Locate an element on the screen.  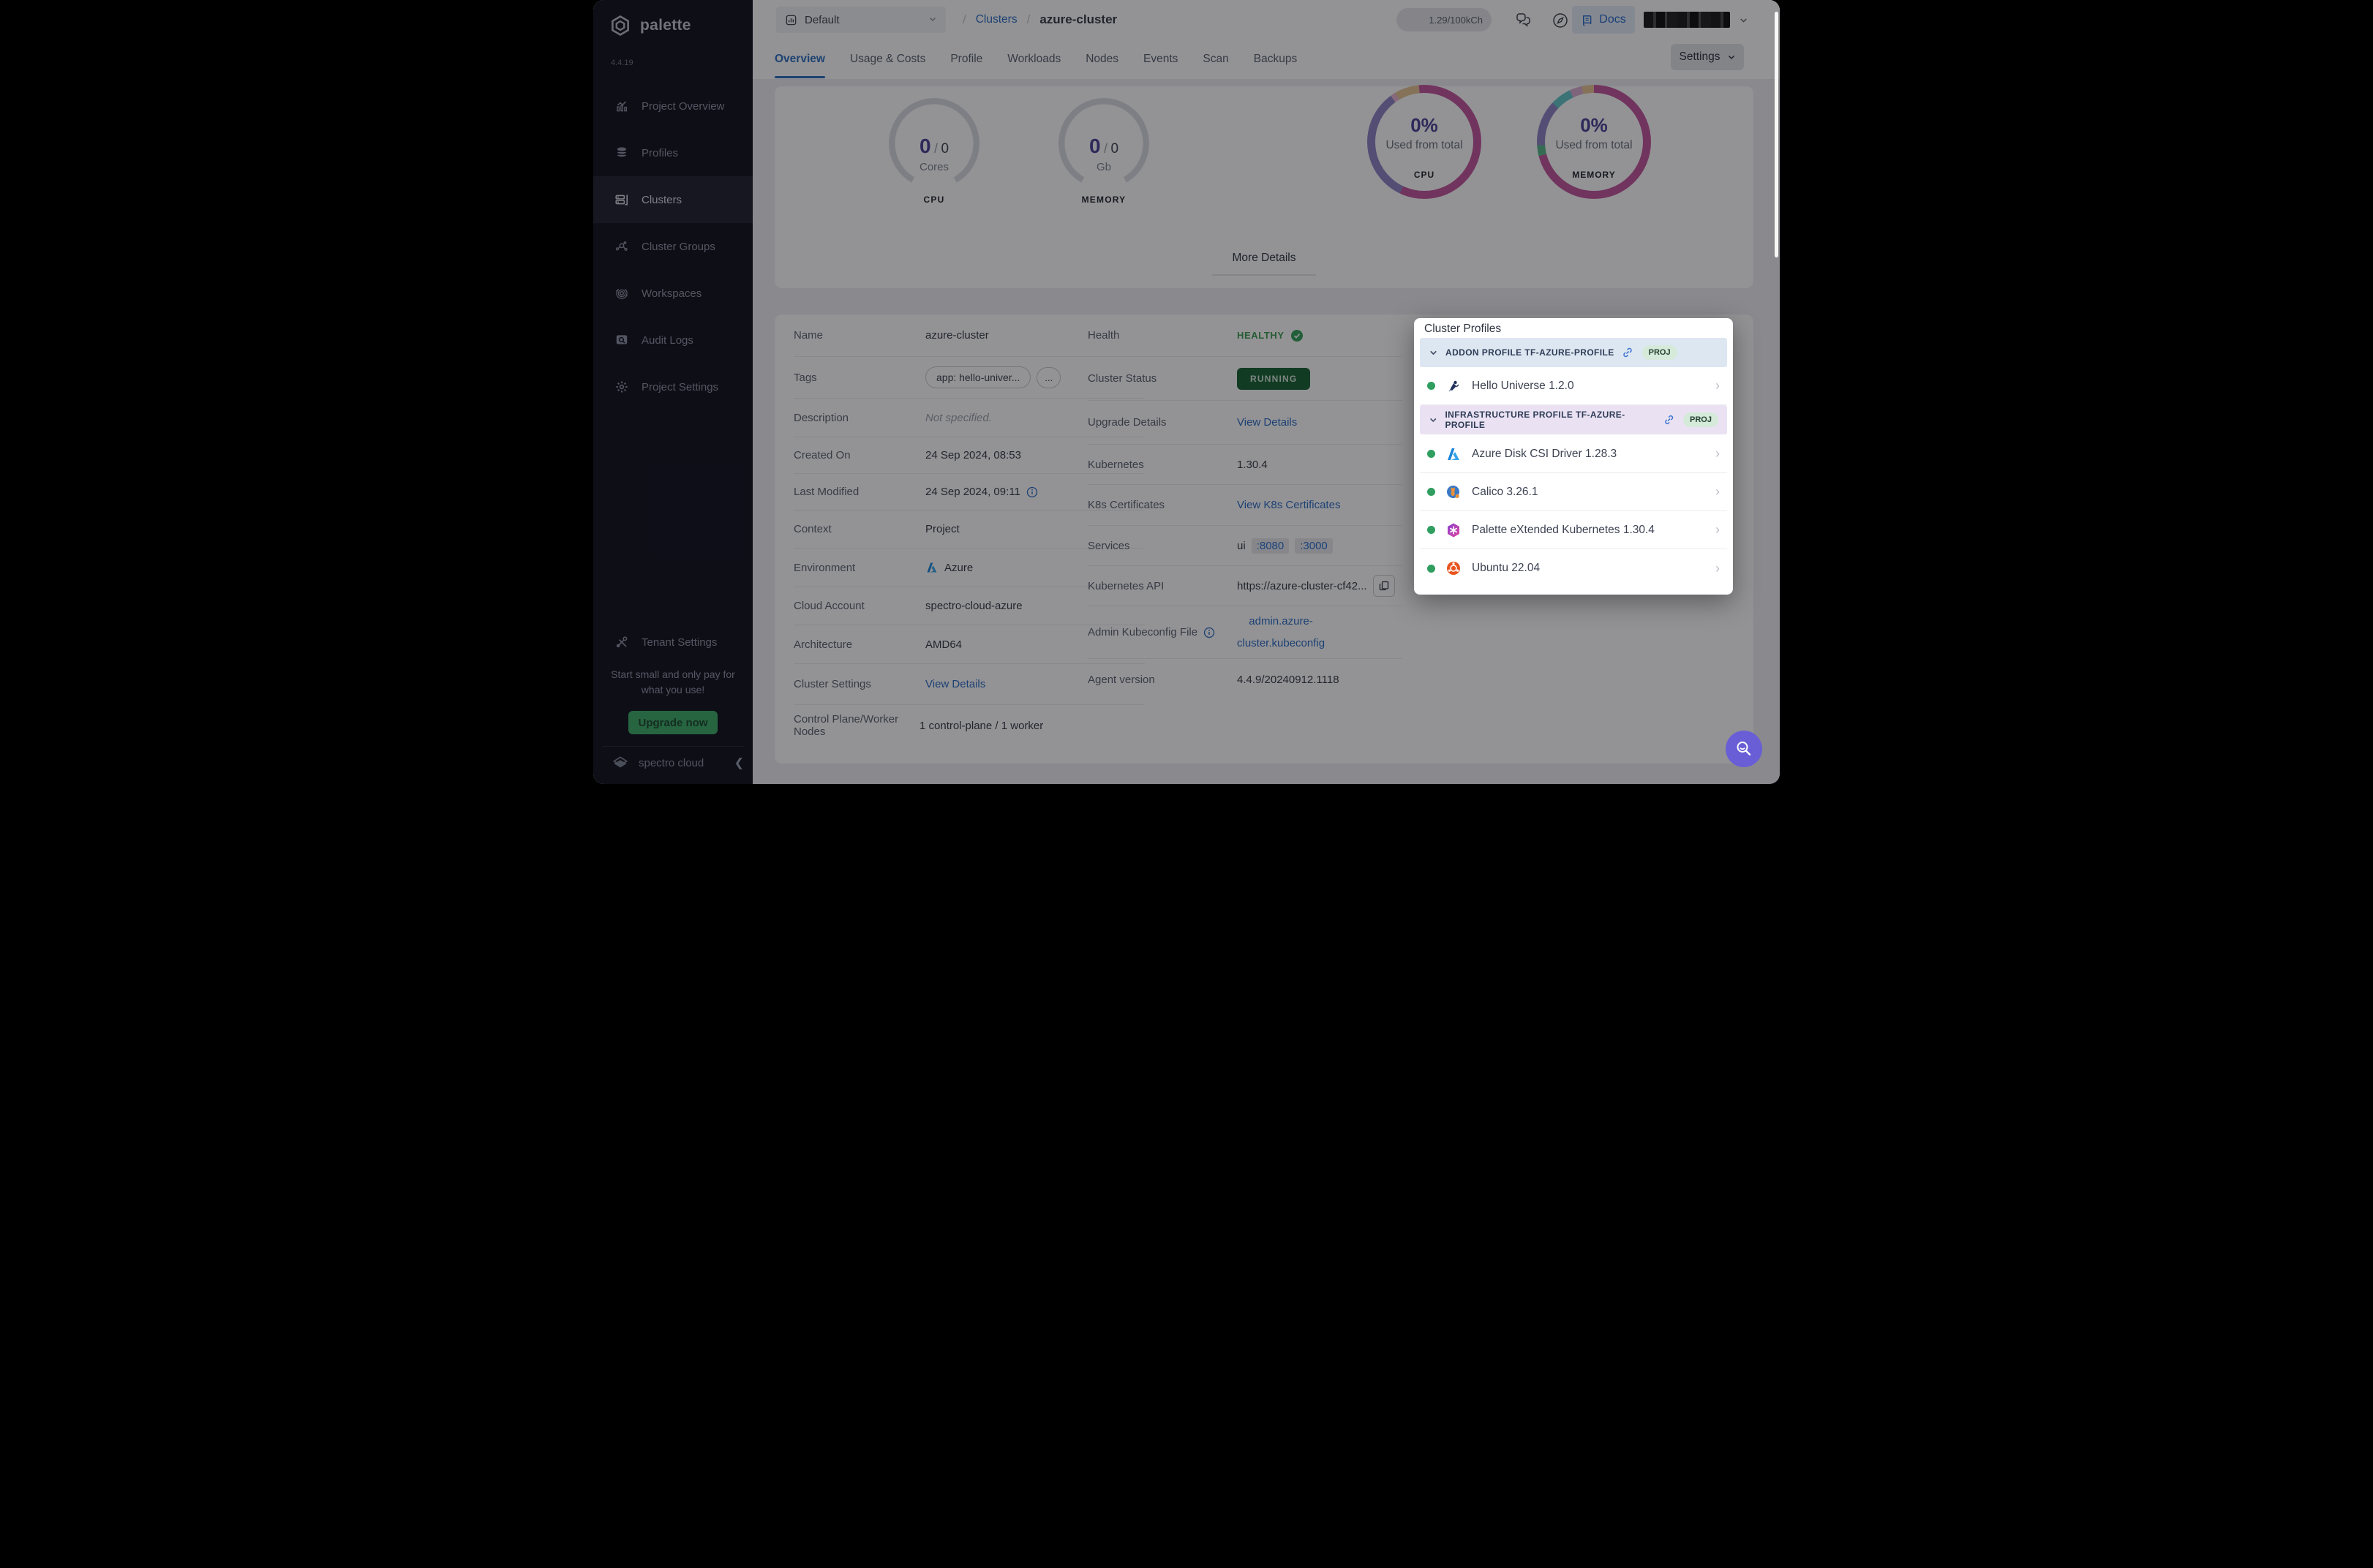
profile-layer-row-calico: Calico 3.26.1 › is located at coordinates (1574, 492).